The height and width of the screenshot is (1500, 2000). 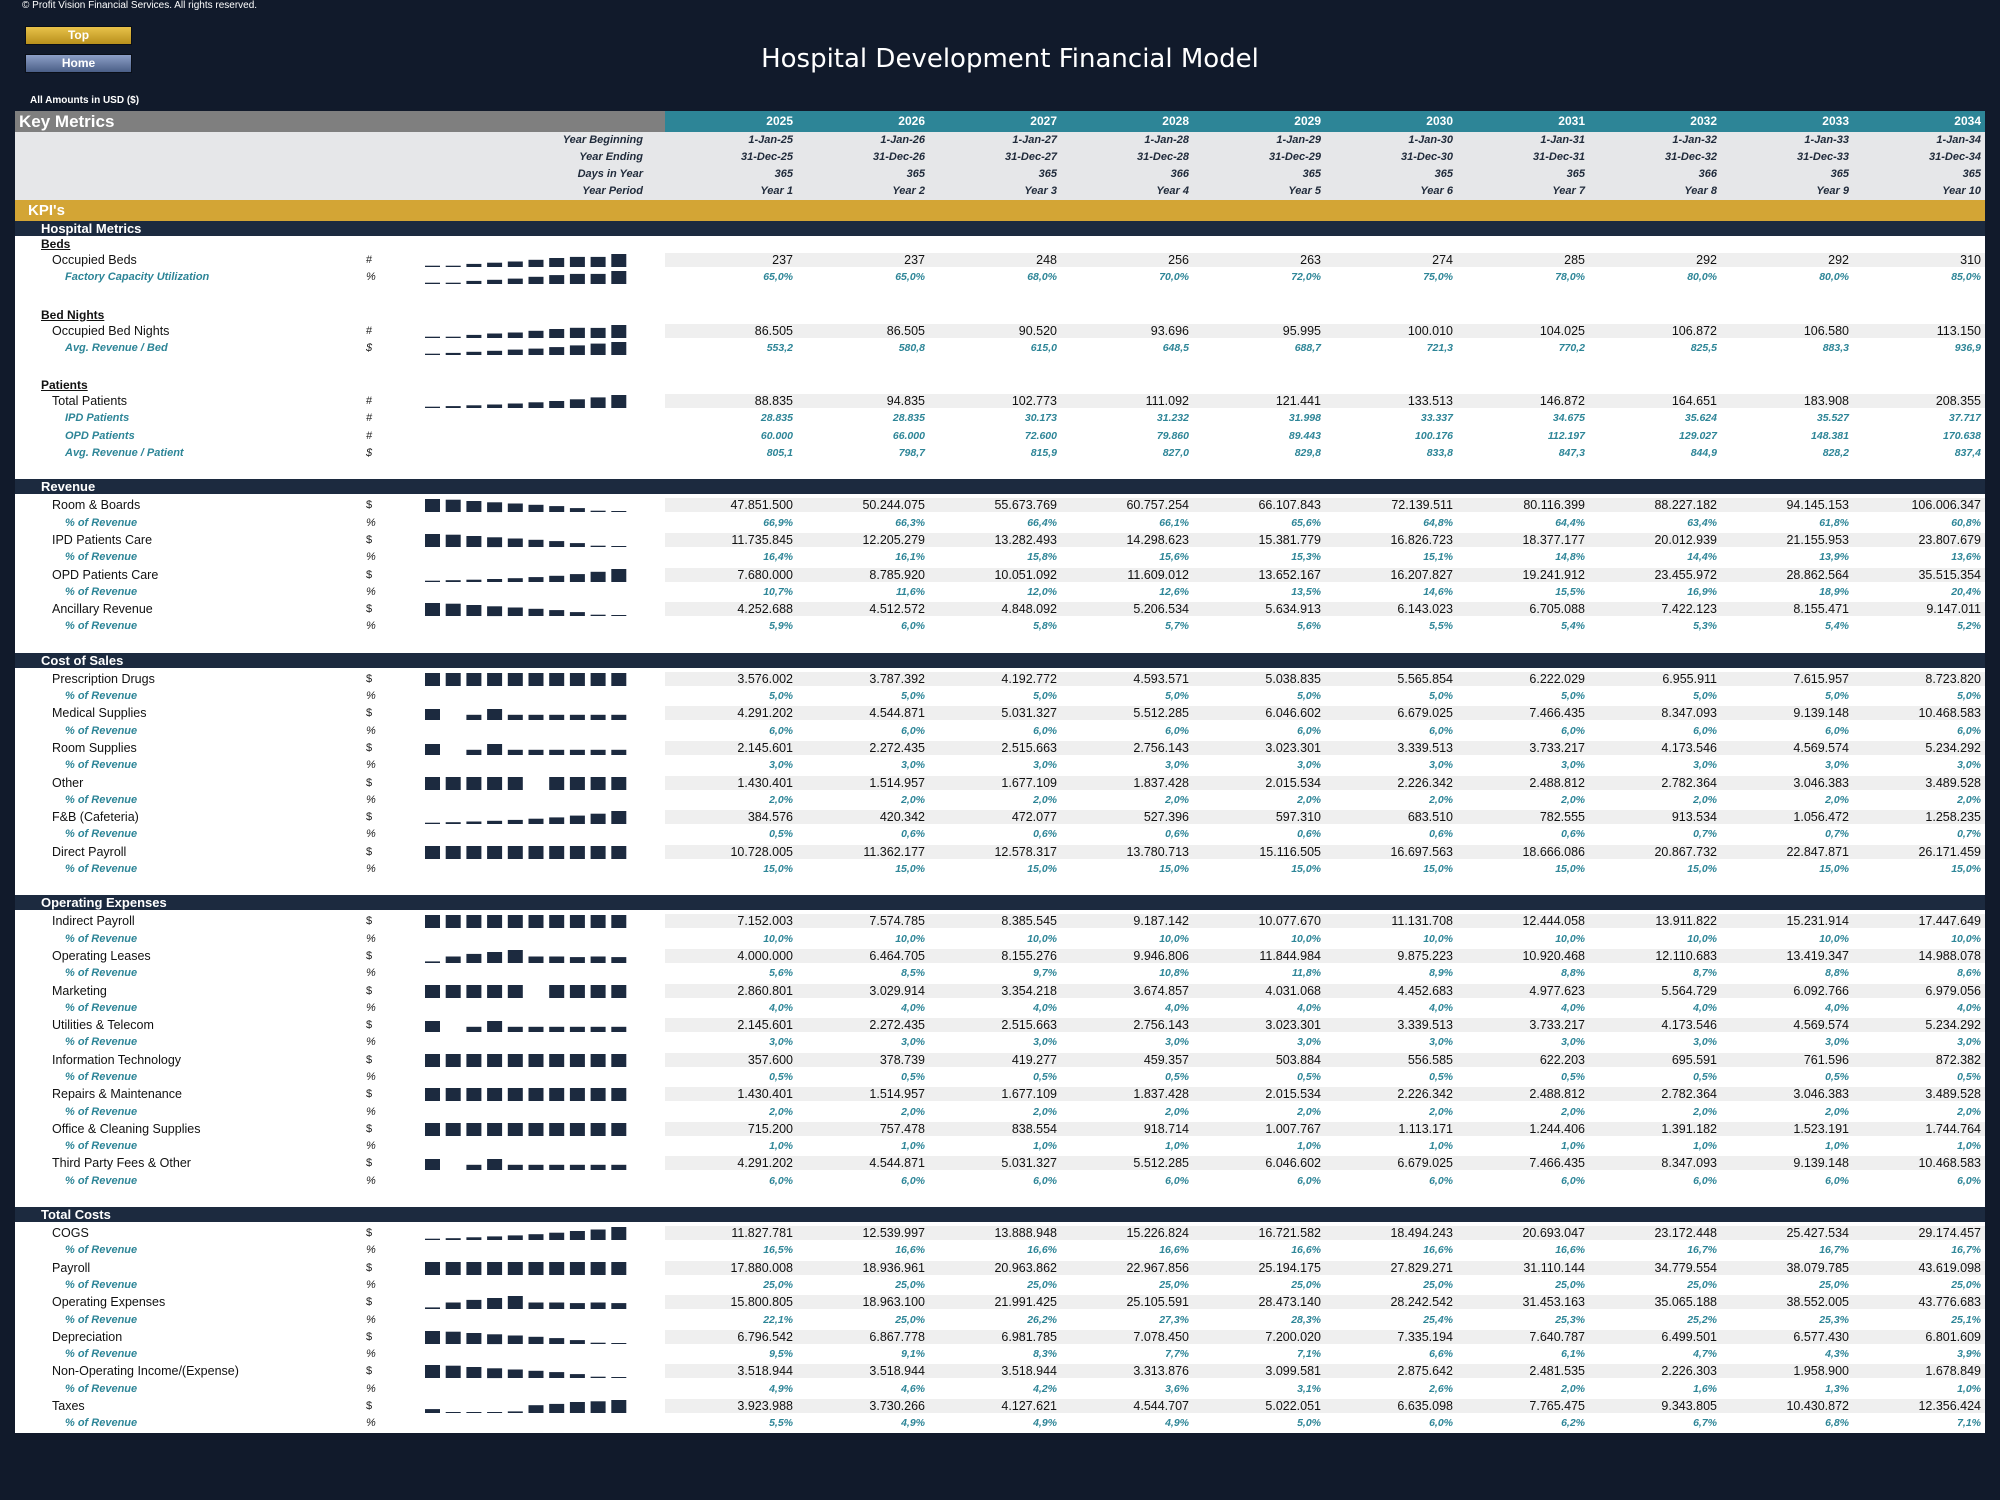 What do you see at coordinates (1553, 921) in the screenshot?
I see `value-cell: 12.444.058` at bounding box center [1553, 921].